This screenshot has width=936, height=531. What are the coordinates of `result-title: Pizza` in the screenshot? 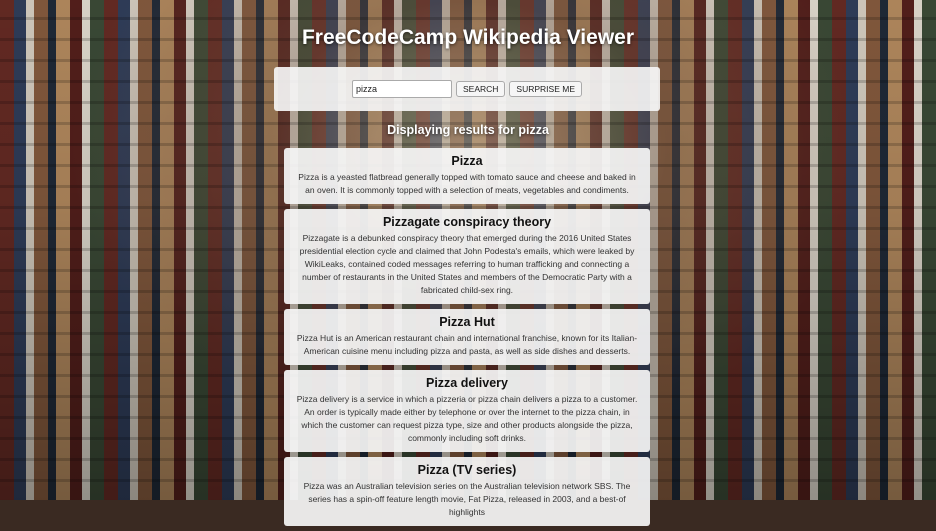 It's located at (467, 161).